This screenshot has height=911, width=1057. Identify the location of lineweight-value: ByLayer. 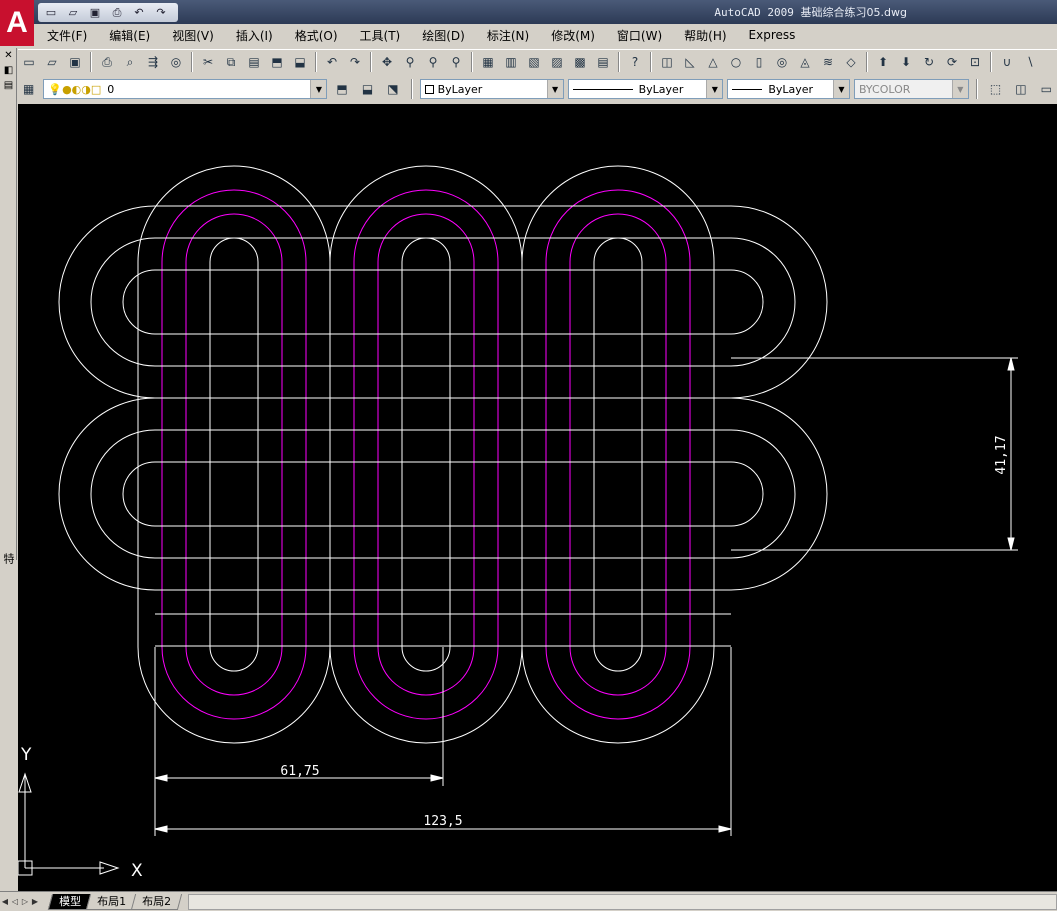
(791, 89).